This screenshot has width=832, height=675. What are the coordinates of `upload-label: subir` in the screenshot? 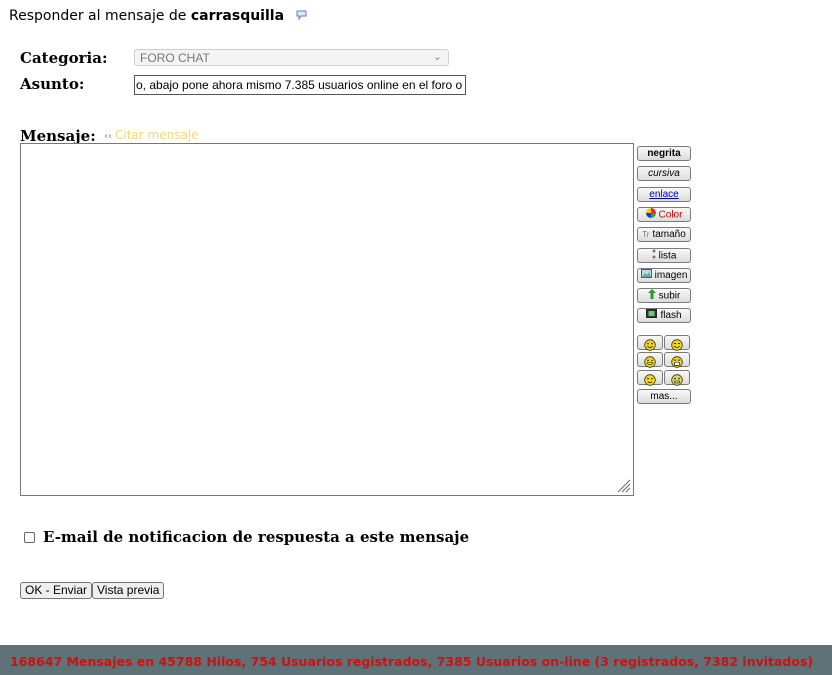 It's located at (669, 296).